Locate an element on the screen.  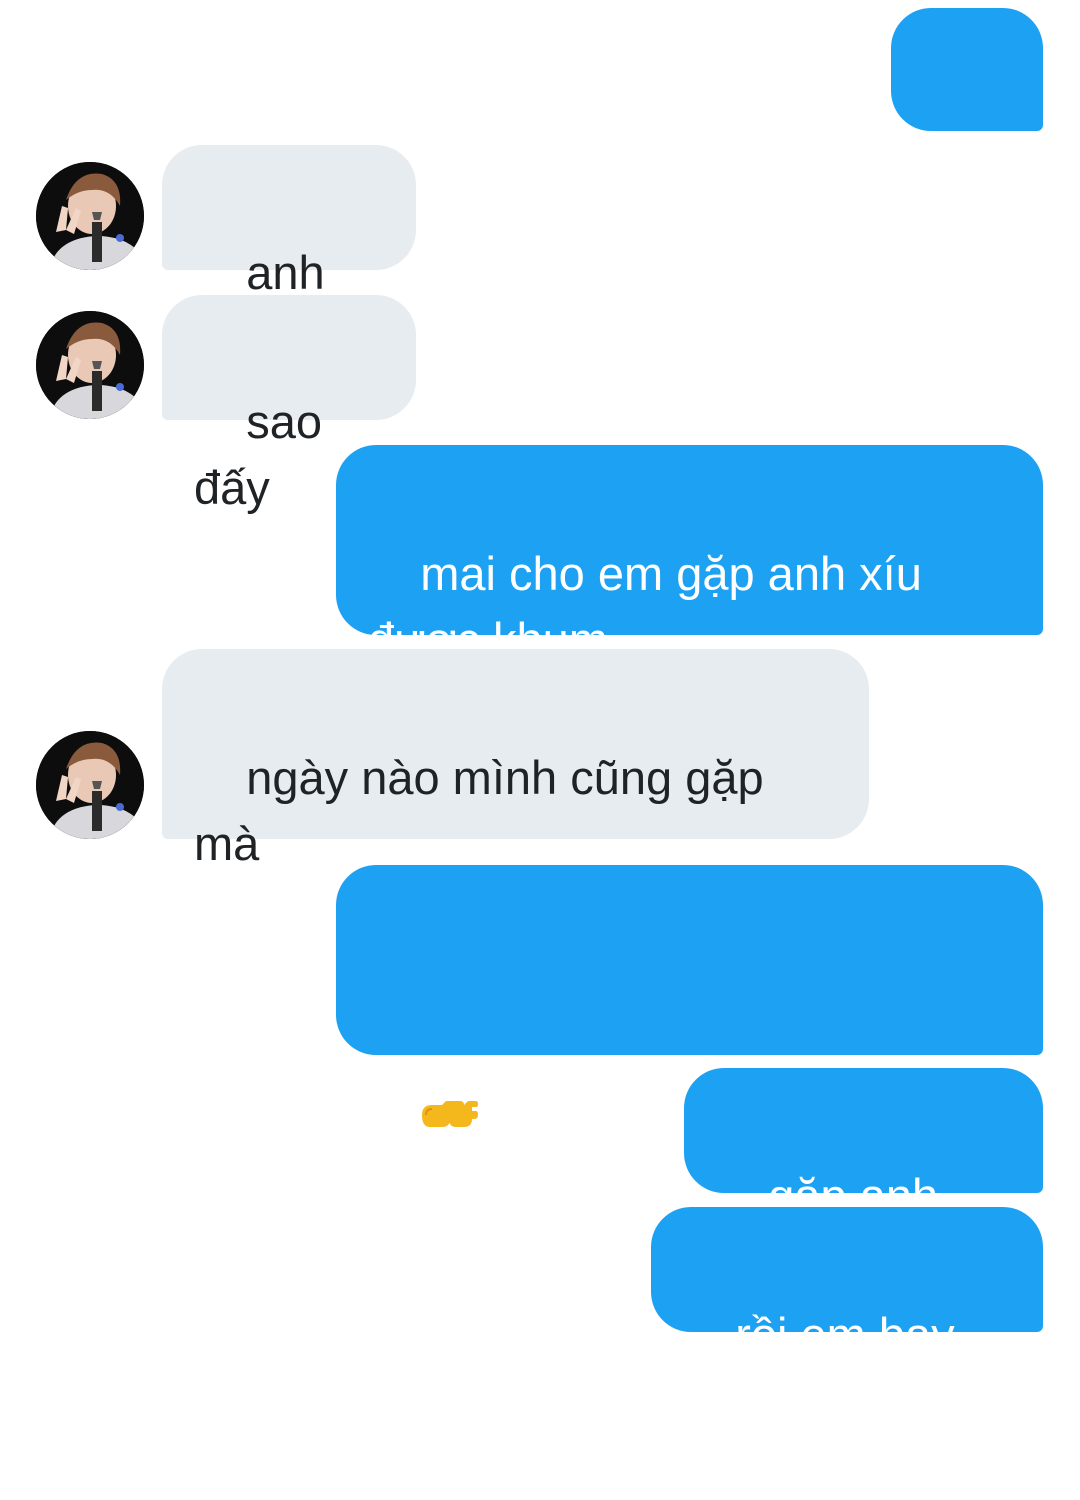
message-bubble-outgoing: rồi em bay ad is located at coordinates (847, 1317).